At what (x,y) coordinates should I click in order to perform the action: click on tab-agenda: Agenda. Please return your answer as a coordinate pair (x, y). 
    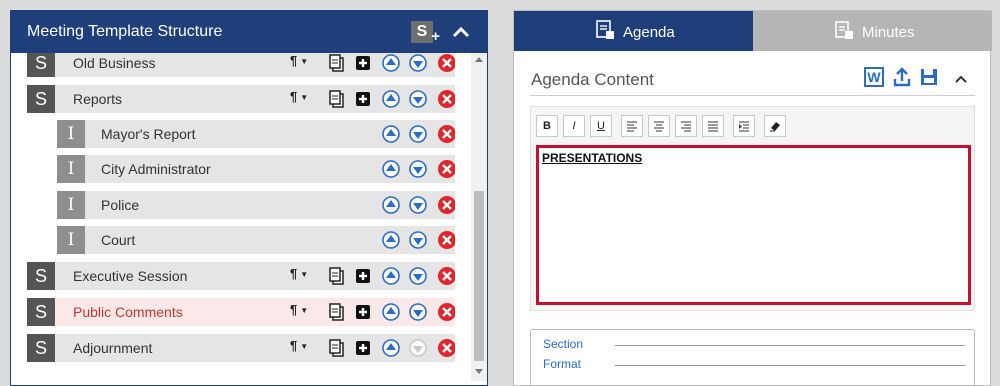
    Looking at the image, I should click on (633, 31).